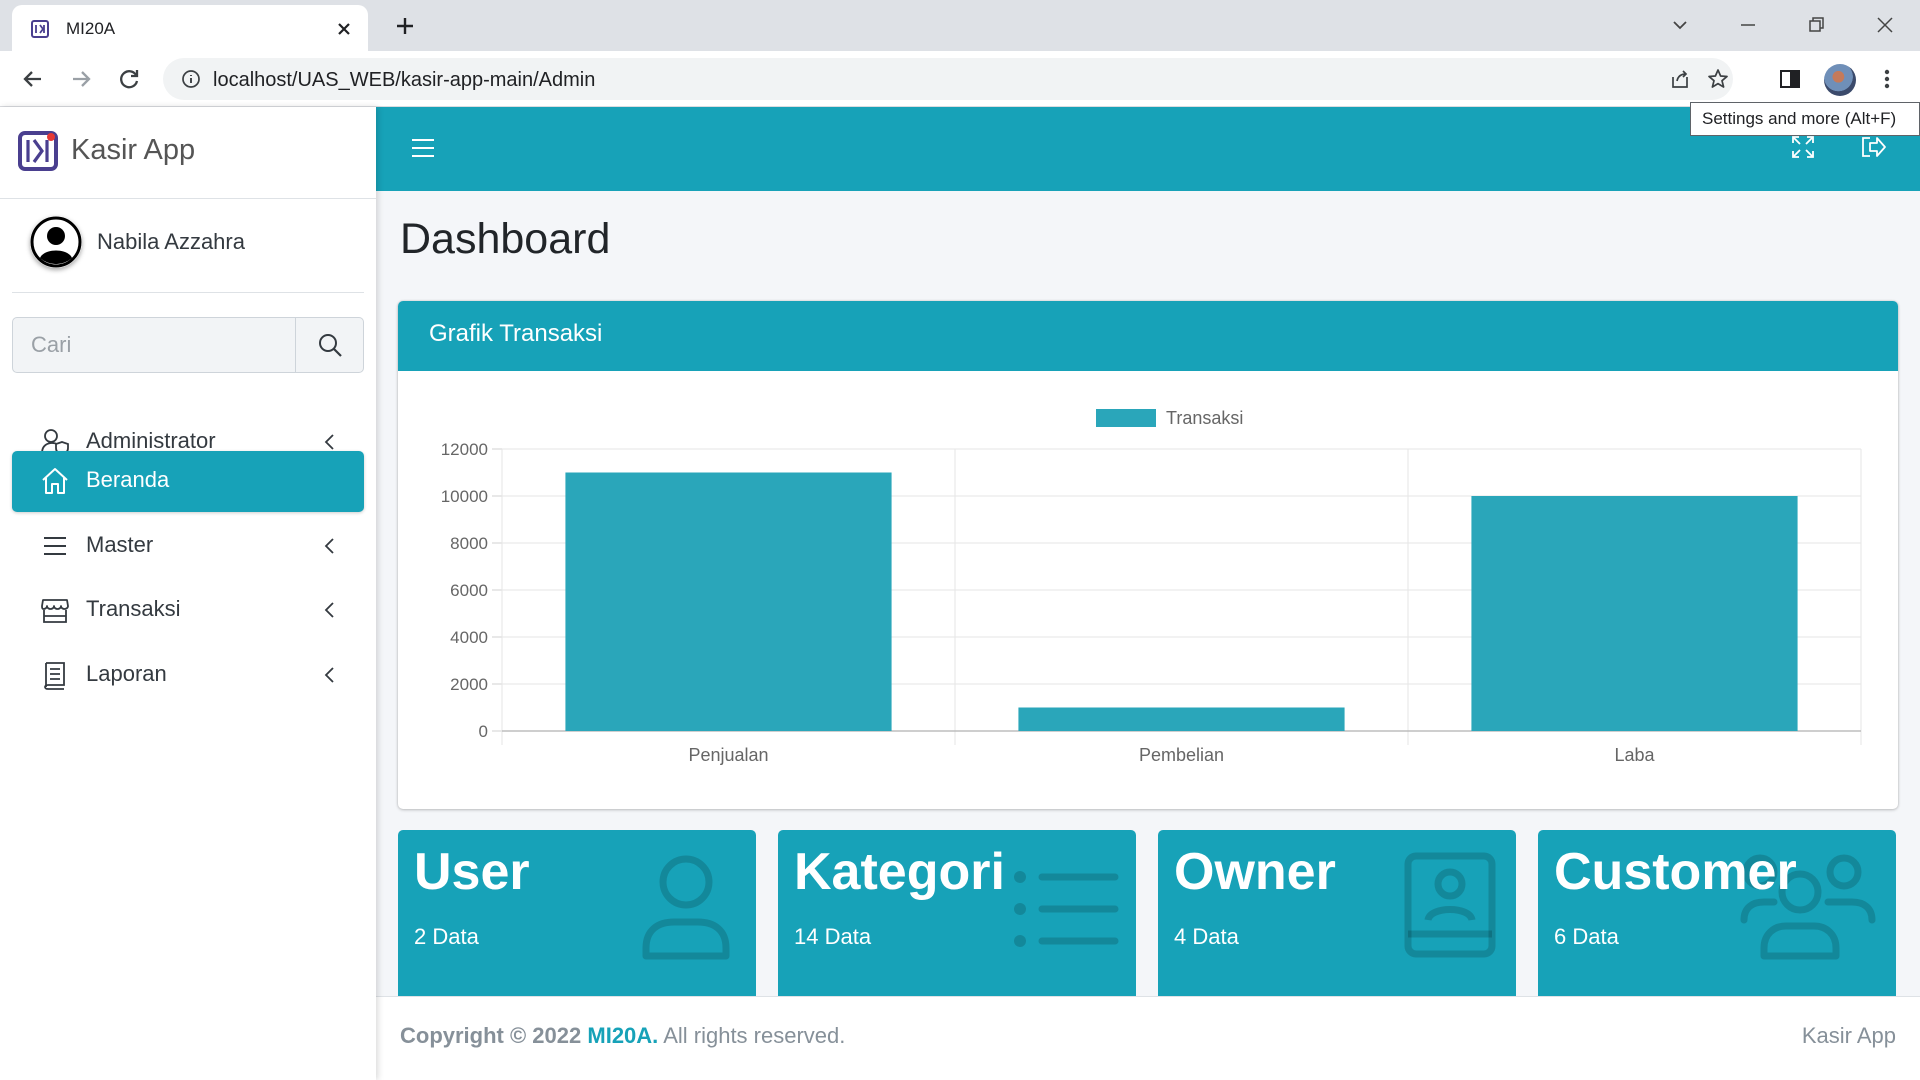 The height and width of the screenshot is (1080, 1920). What do you see at coordinates (1748, 25) in the screenshot?
I see `minimize-icon` at bounding box center [1748, 25].